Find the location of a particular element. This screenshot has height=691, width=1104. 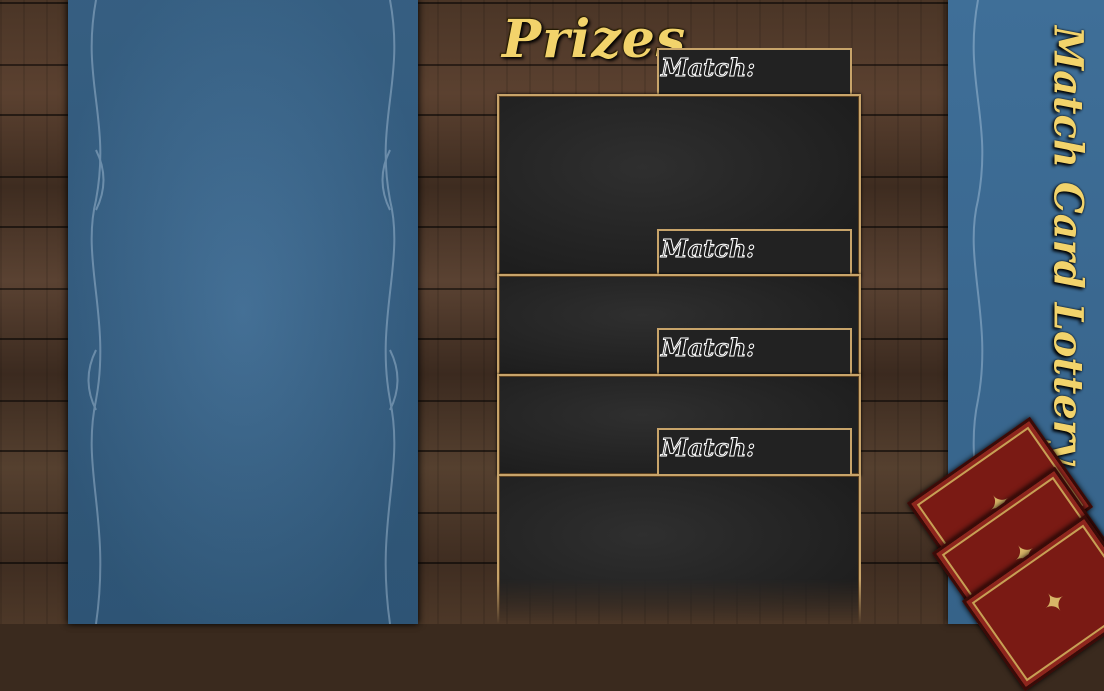

ornament-left-icon is located at coordinates (96, 312).